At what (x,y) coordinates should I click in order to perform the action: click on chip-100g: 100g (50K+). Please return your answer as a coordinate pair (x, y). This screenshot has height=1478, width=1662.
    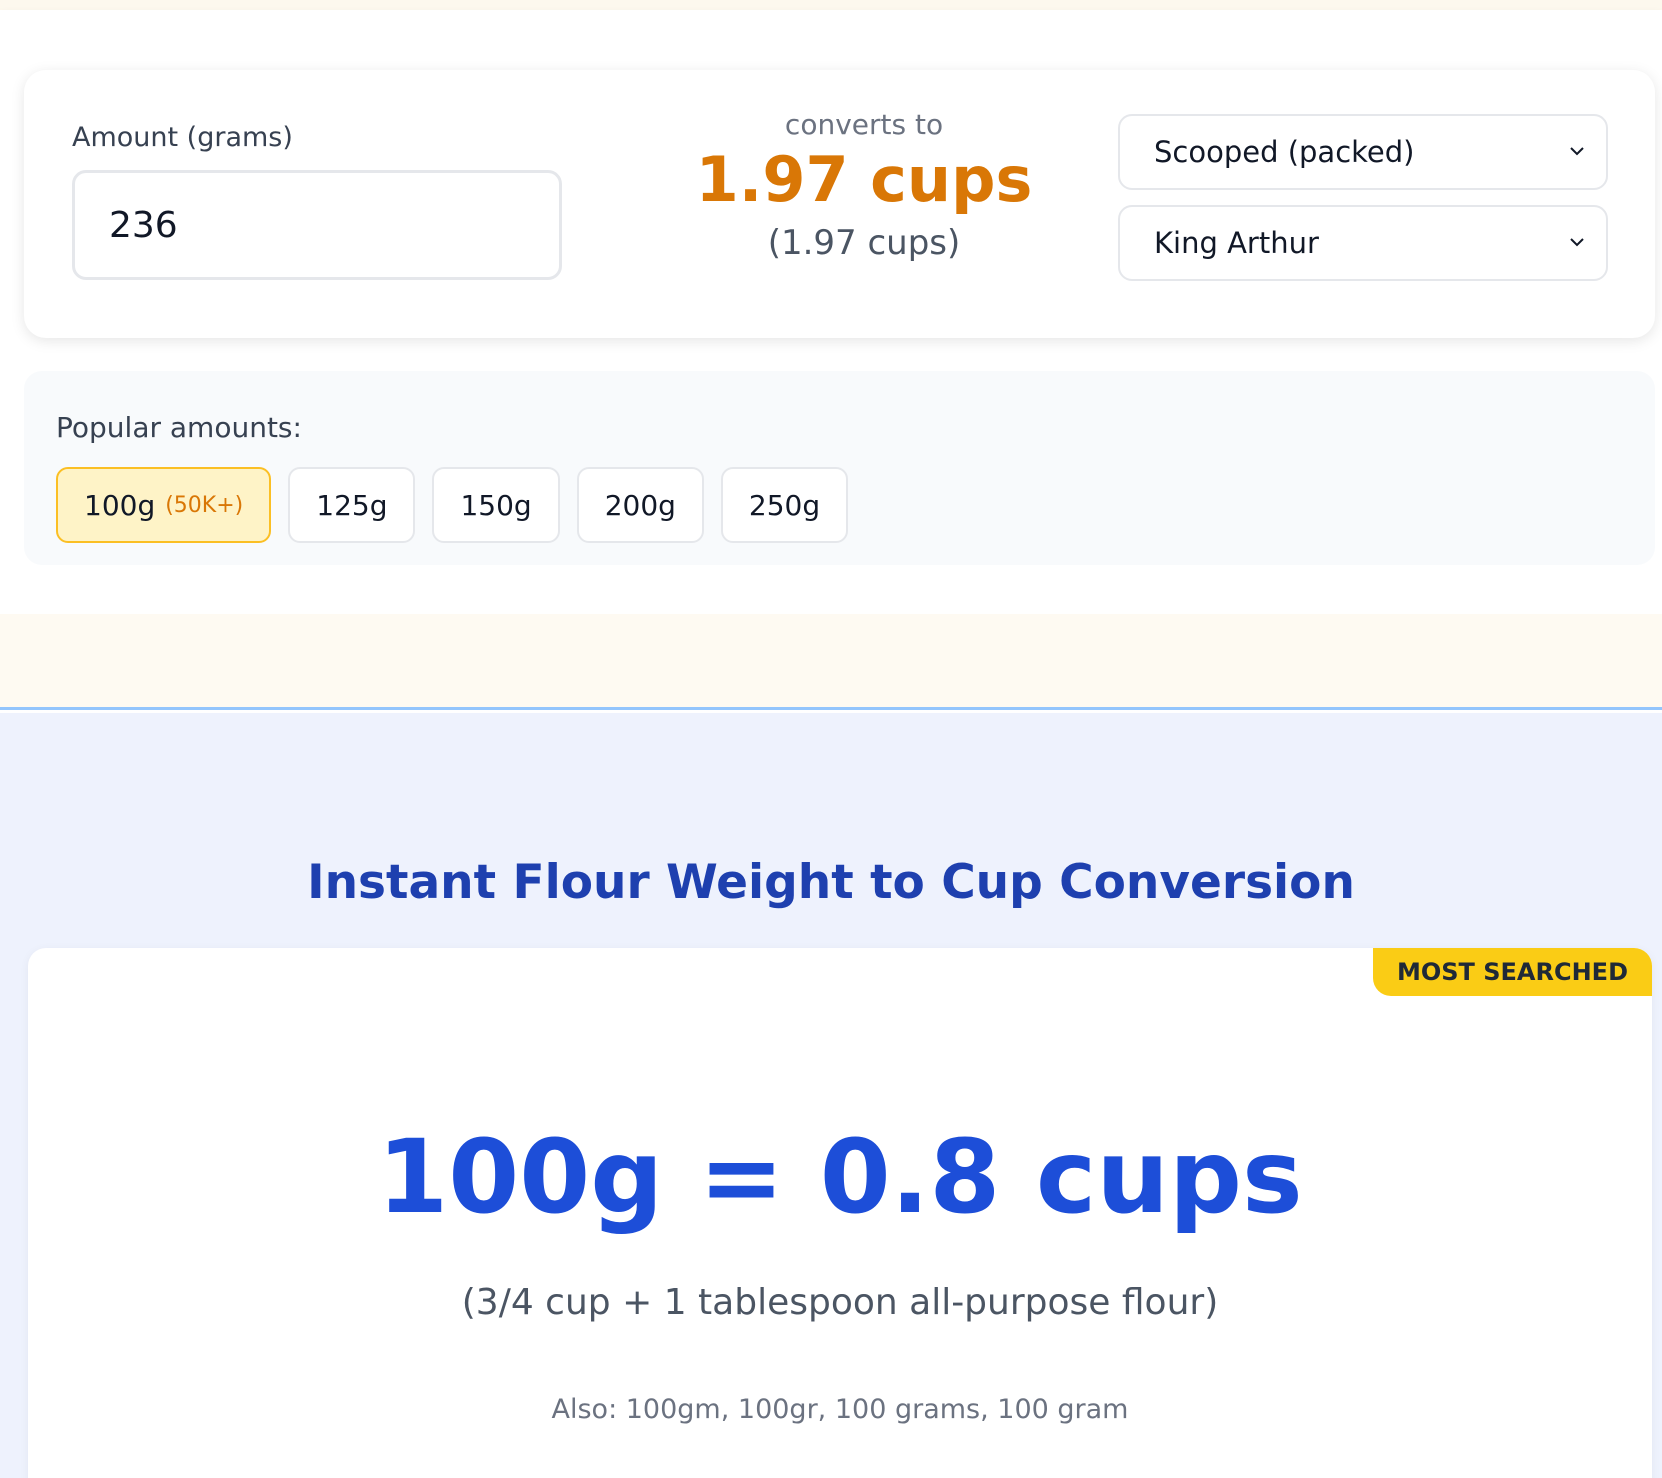
    Looking at the image, I should click on (164, 505).